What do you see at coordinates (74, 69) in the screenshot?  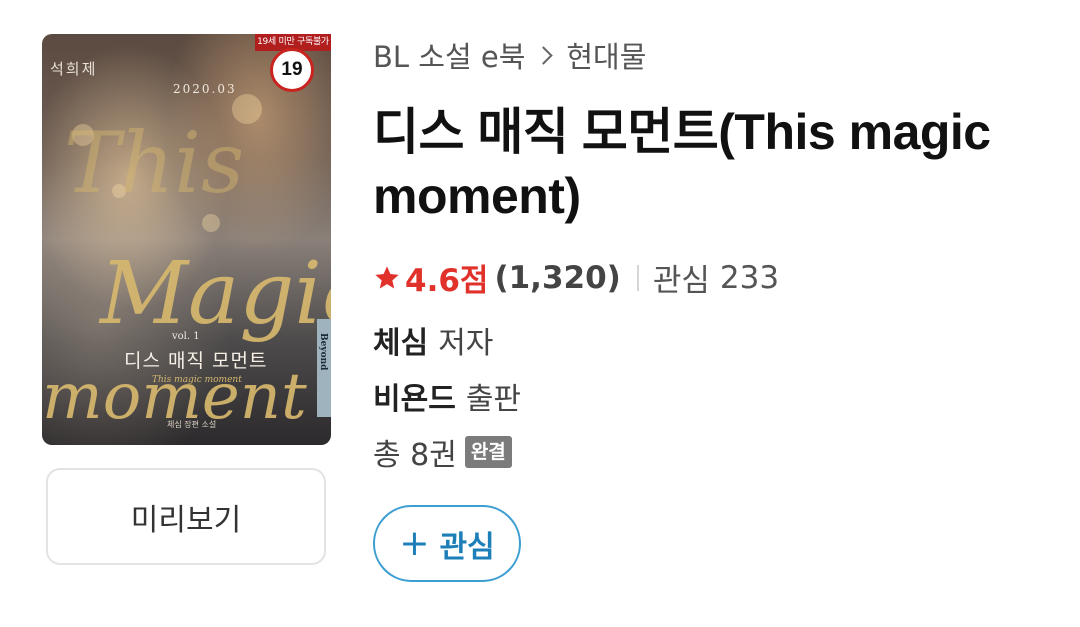 I see `cover-author: 석희제` at bounding box center [74, 69].